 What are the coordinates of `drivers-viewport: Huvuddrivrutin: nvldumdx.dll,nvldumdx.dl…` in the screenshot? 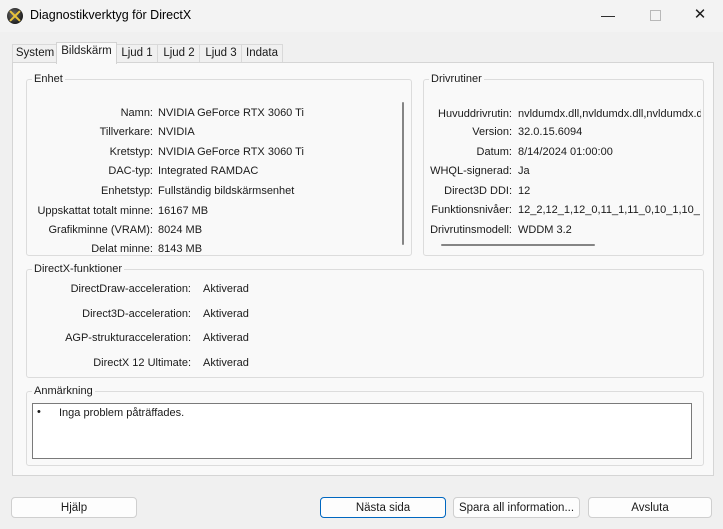 It's located at (562, 172).